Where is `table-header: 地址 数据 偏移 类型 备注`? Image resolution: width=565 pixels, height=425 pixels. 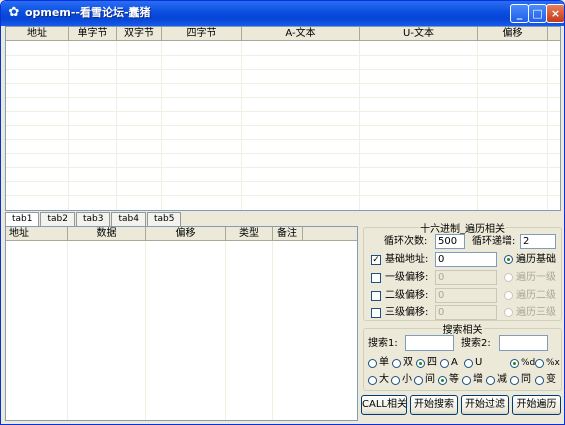 table-header: 地址 数据 偏移 类型 备注 is located at coordinates (181, 234).